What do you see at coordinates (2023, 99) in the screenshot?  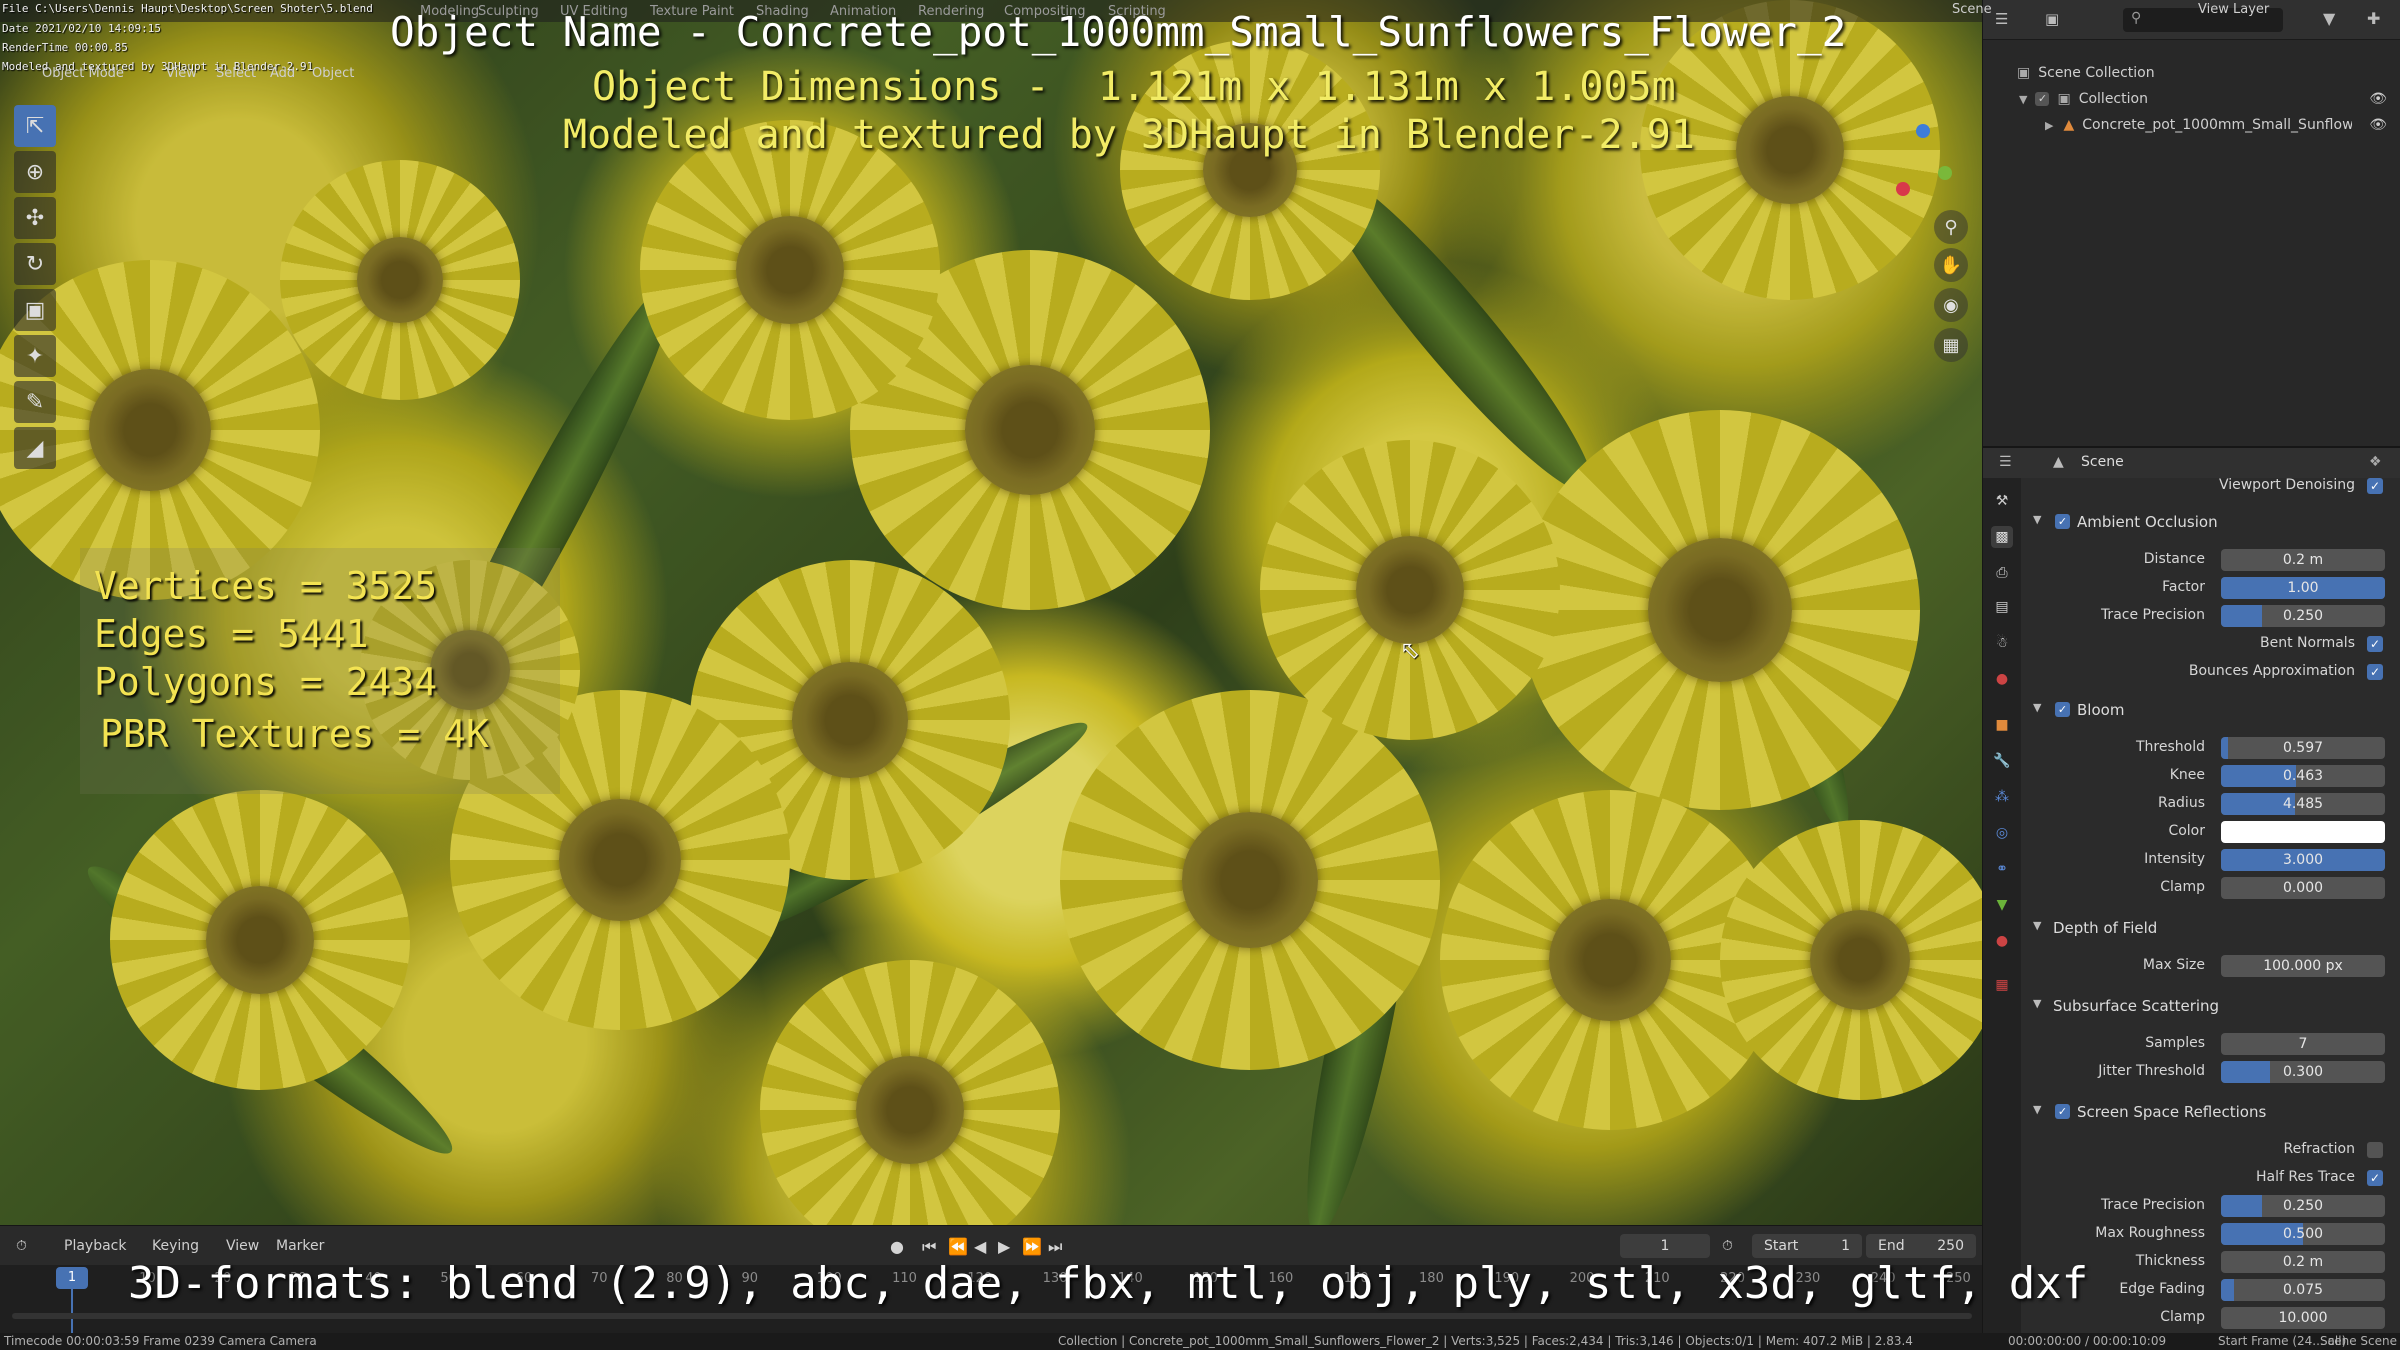 I see `expand-arrow-icon: ▼` at bounding box center [2023, 99].